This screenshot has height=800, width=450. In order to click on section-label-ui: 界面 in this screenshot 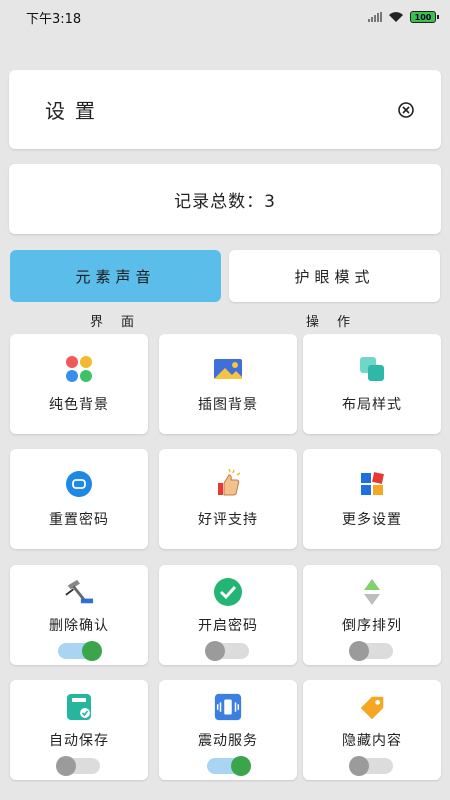, I will do `click(121, 322)`.